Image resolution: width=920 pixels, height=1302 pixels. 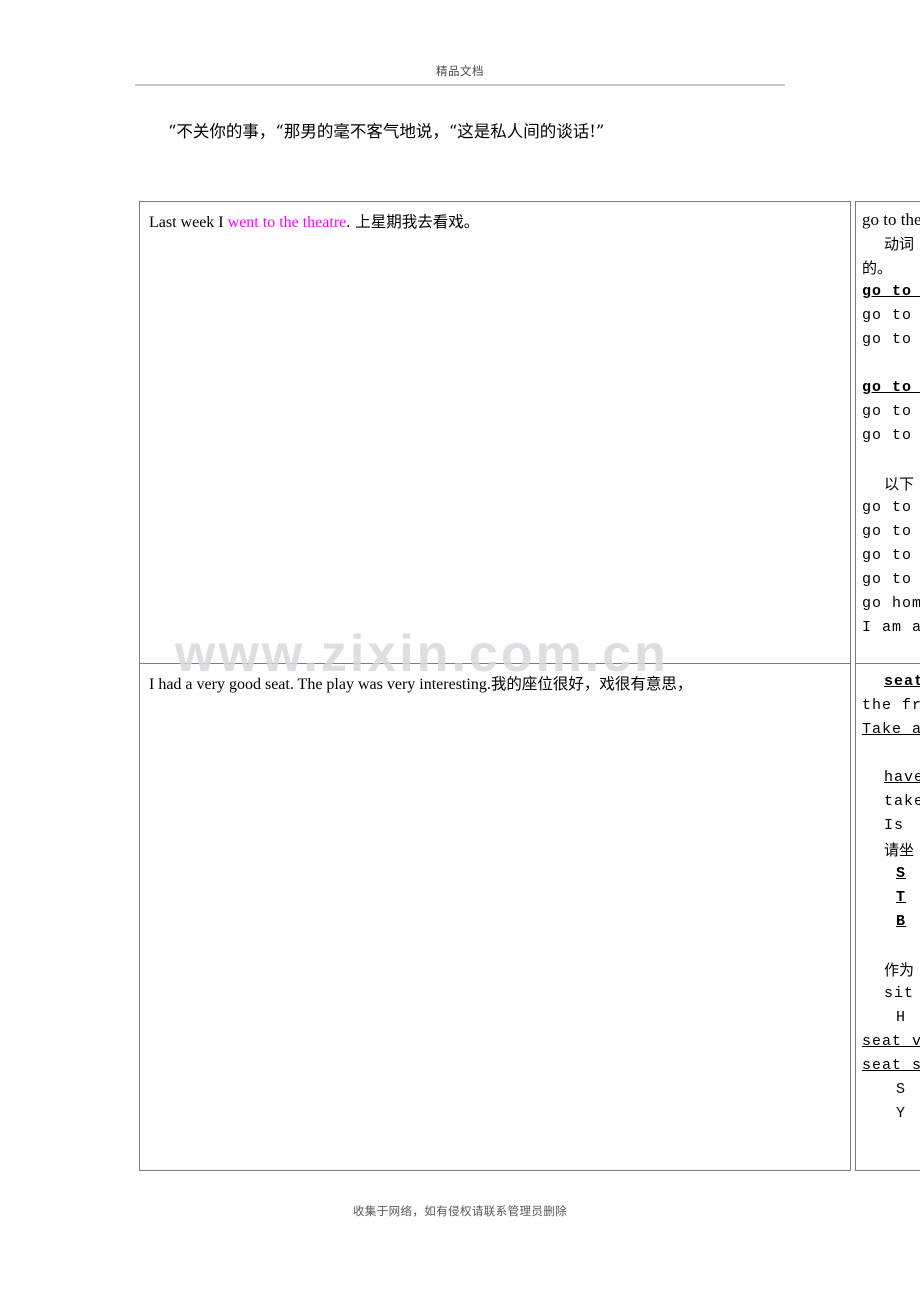 I want to click on note-line: Is, so click(x=894, y=825).